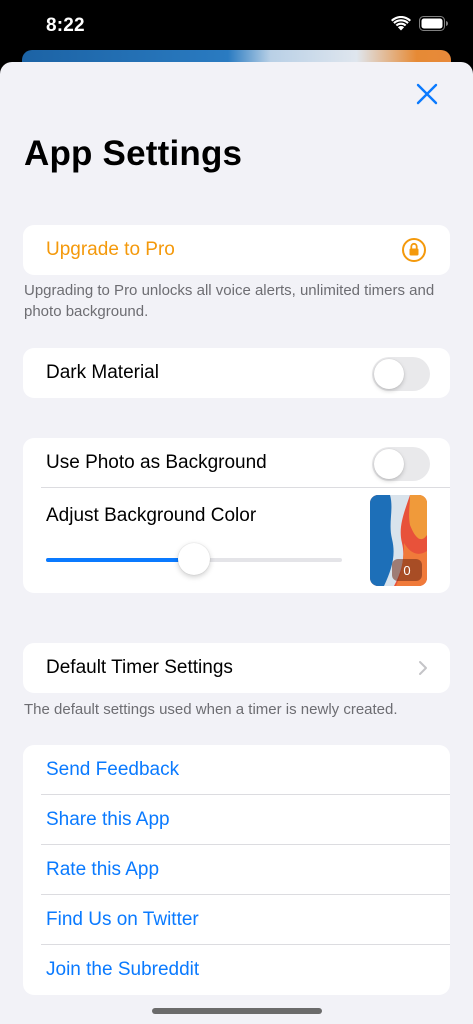  What do you see at coordinates (236, 770) in the screenshot?
I see `send-feedback-link: Send Feedback` at bounding box center [236, 770].